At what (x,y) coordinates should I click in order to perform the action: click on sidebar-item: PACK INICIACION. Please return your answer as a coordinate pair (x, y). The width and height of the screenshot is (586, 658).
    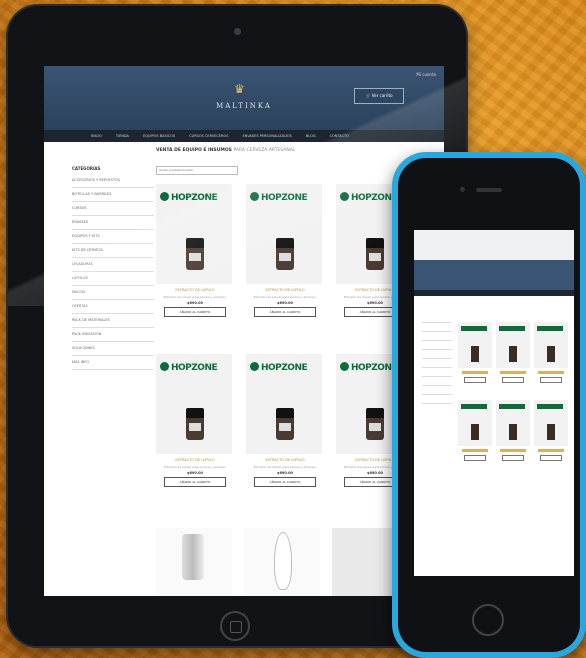
    Looking at the image, I should click on (113, 335).